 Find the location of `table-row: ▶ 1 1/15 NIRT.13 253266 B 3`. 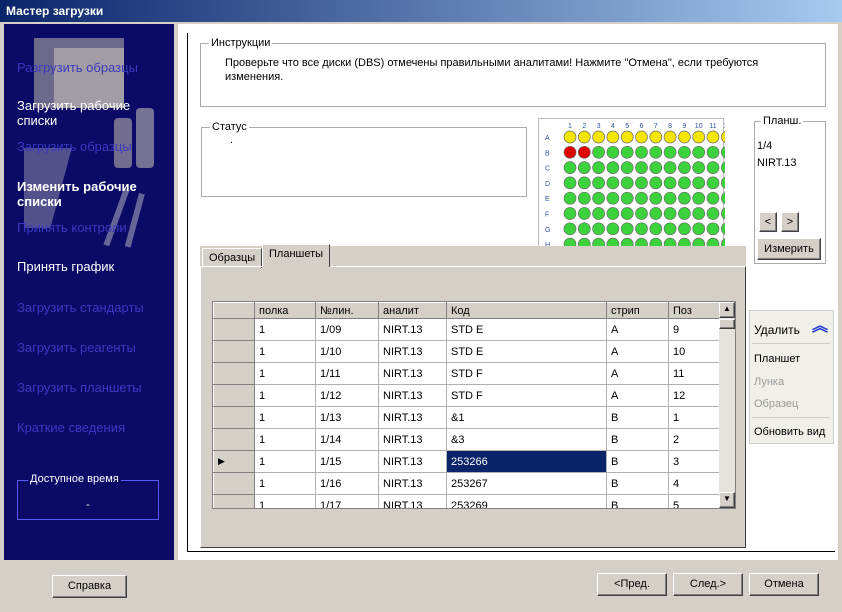

table-row: ▶ 1 1/15 NIRT.13 253266 B 3 is located at coordinates (467, 461).